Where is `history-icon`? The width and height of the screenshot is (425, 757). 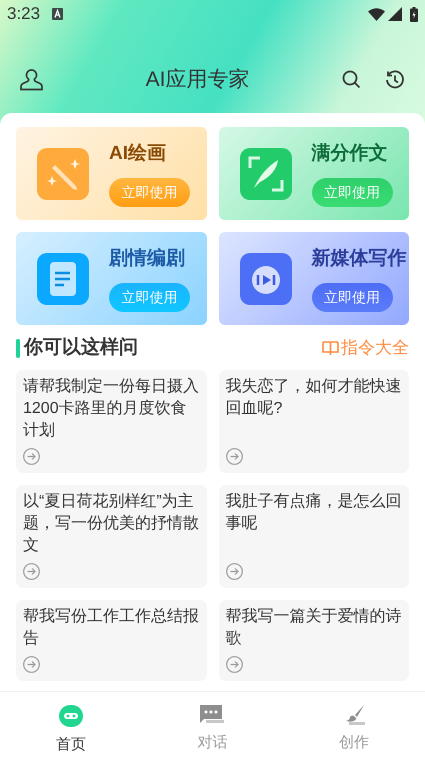
history-icon is located at coordinates (395, 80).